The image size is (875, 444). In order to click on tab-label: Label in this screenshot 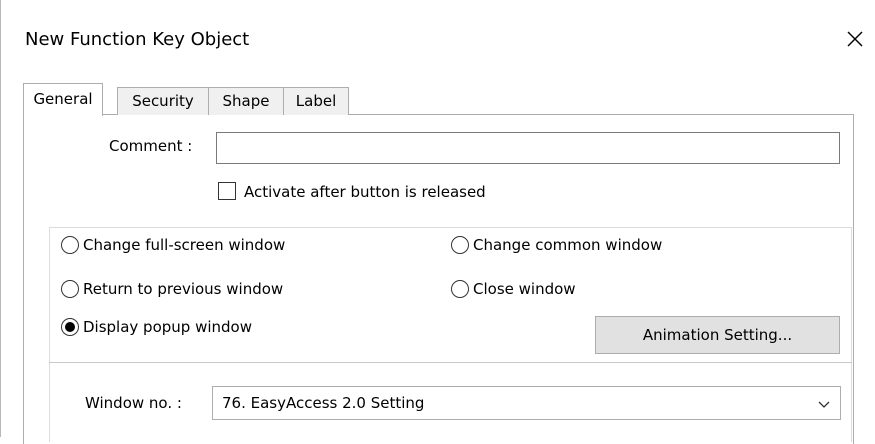, I will do `click(316, 101)`.